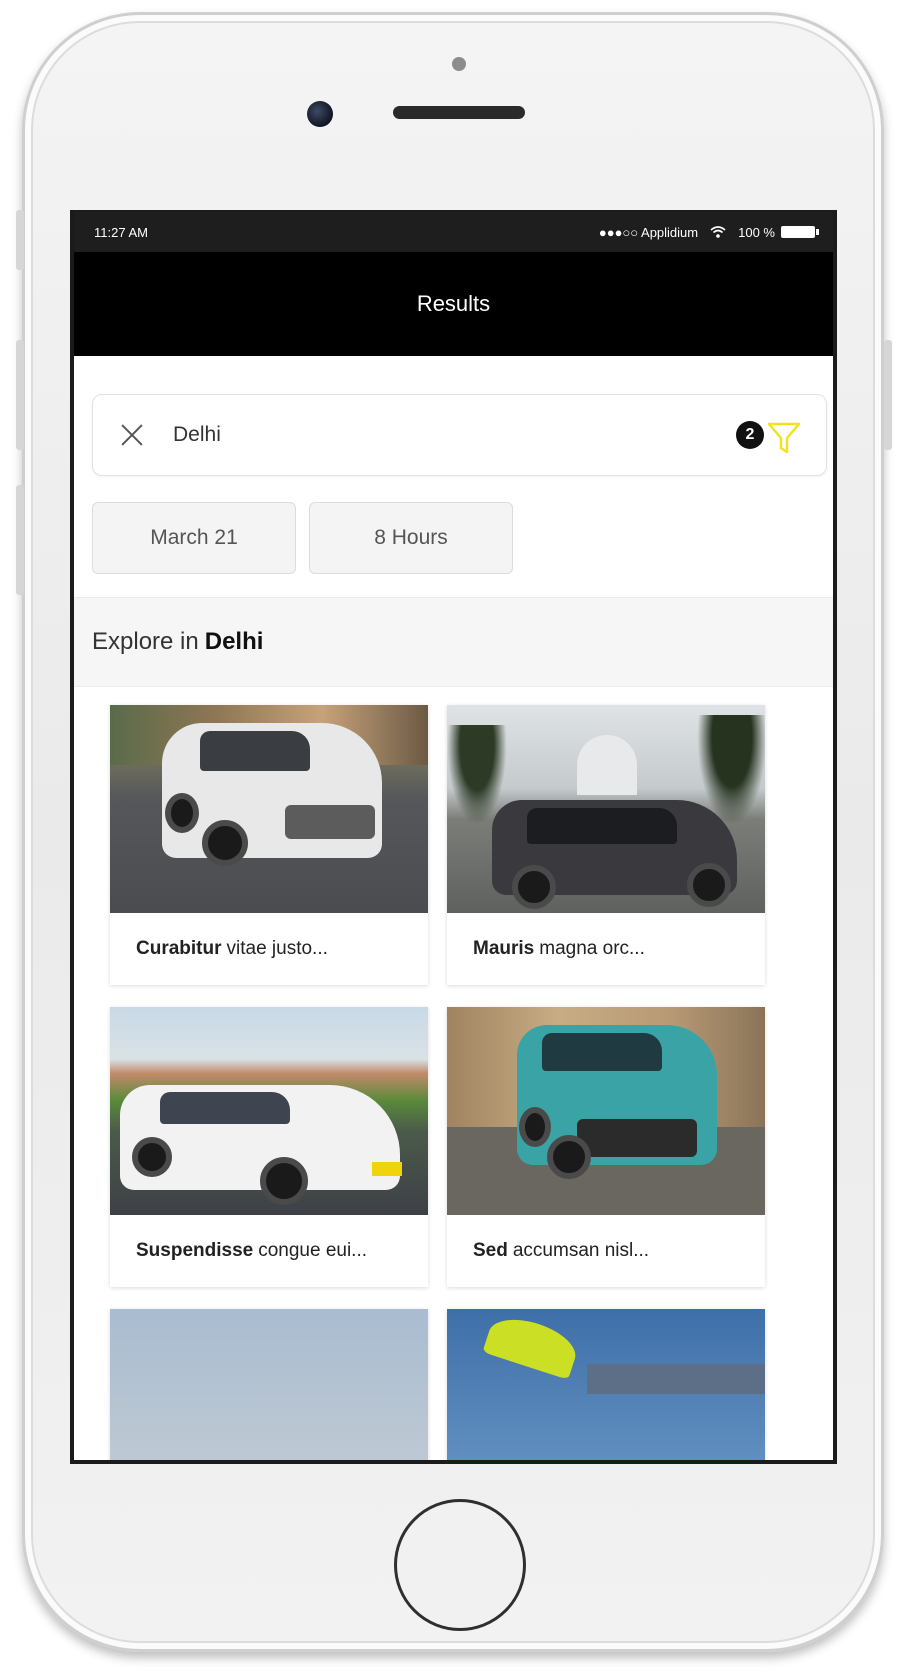 The height and width of the screenshot is (1667, 907). I want to click on filter-icon, so click(784, 439).